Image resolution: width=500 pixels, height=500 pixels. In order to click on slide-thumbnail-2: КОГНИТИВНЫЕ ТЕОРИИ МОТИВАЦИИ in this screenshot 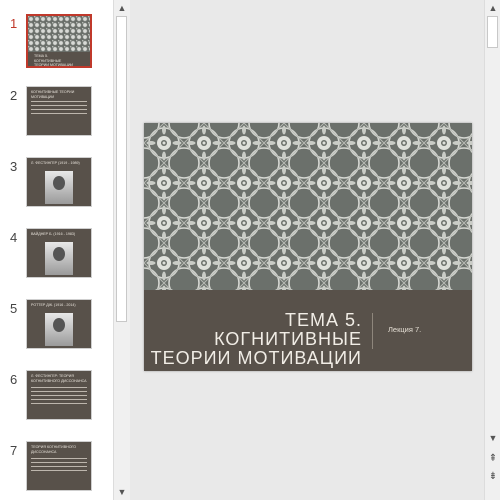, I will do `click(59, 111)`.